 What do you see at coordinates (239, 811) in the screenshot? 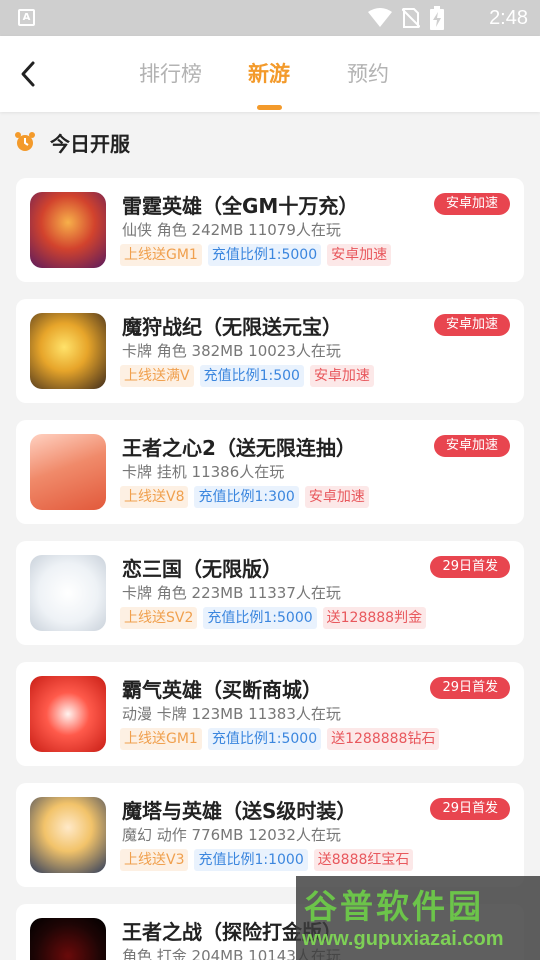
I see `game-title: 魔塔与英雄（送S级时装）` at bounding box center [239, 811].